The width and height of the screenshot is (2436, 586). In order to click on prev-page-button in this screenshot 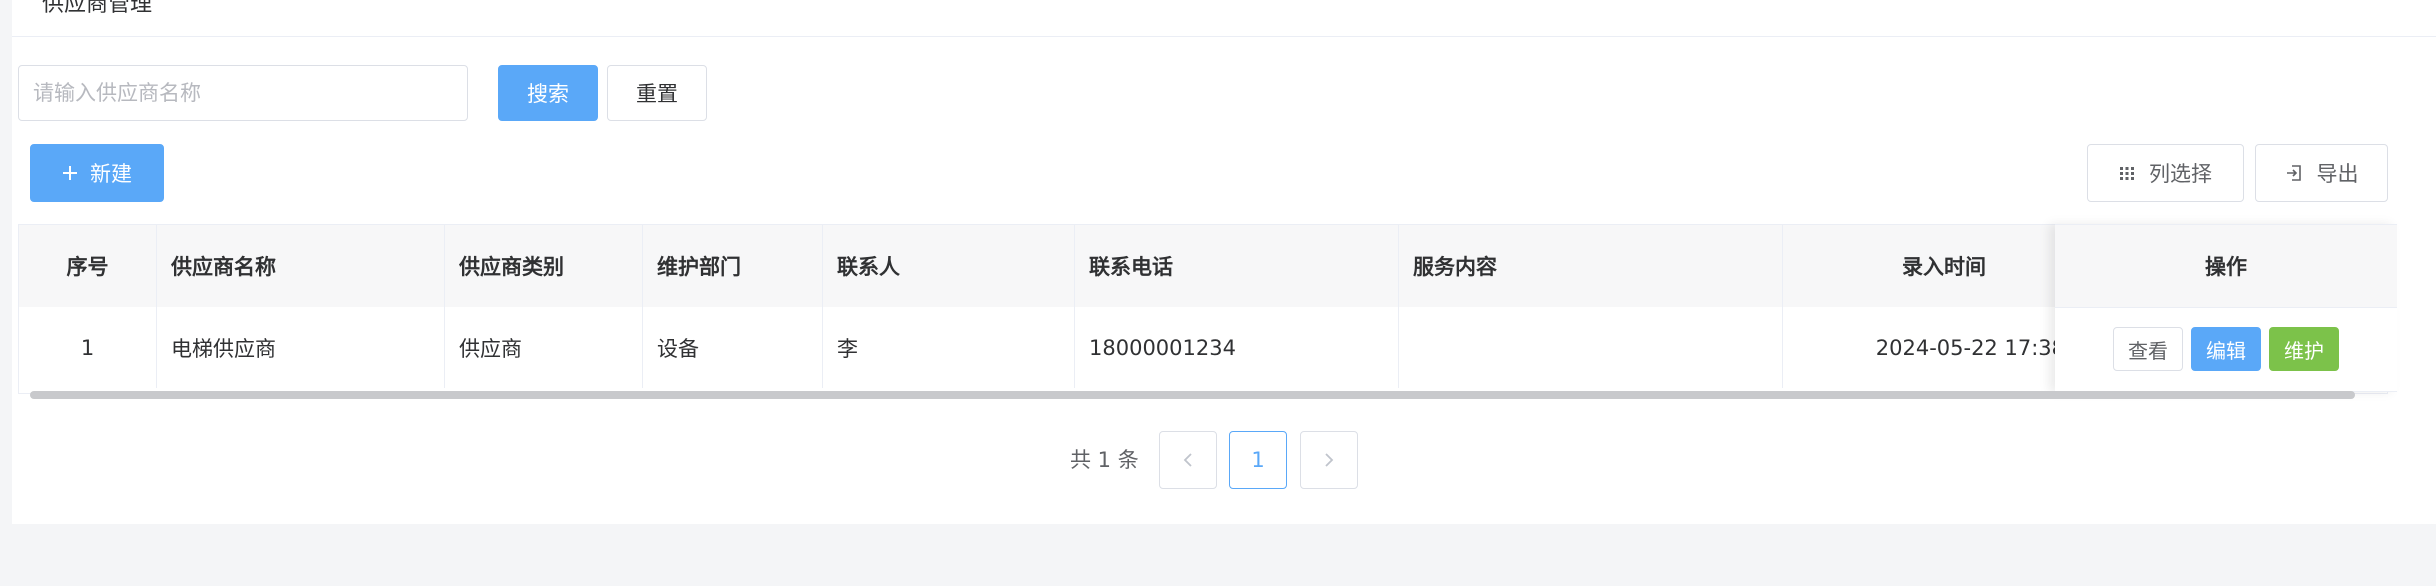, I will do `click(1188, 460)`.